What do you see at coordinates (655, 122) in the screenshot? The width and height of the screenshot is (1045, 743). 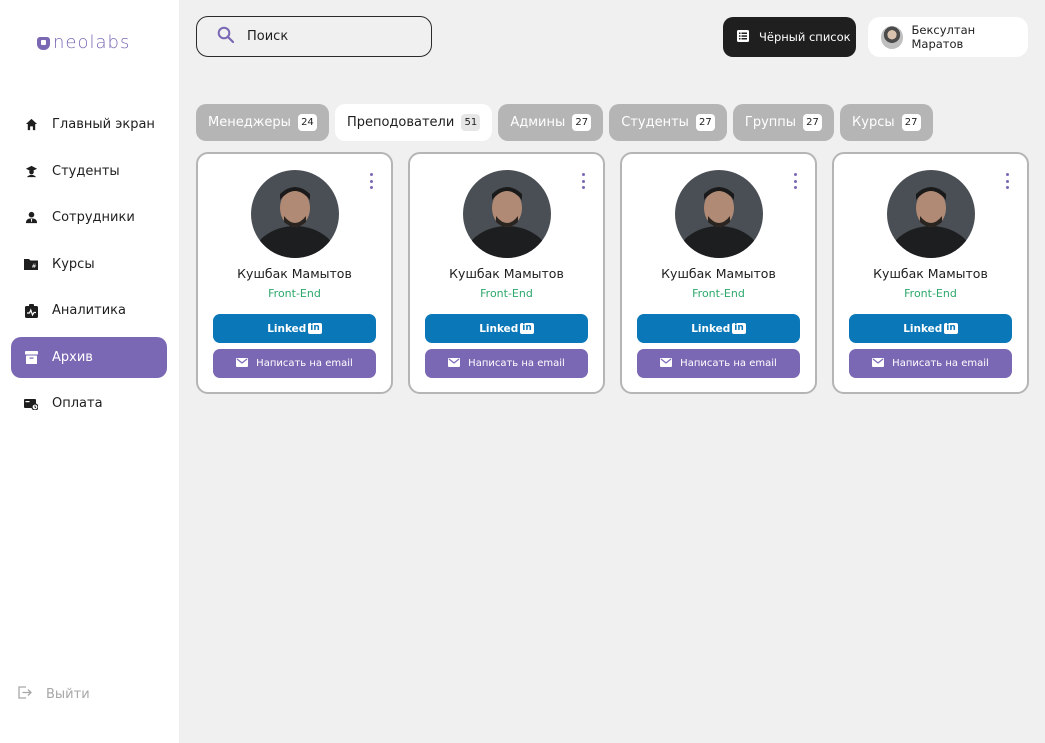 I see `tab-label: Студенты` at bounding box center [655, 122].